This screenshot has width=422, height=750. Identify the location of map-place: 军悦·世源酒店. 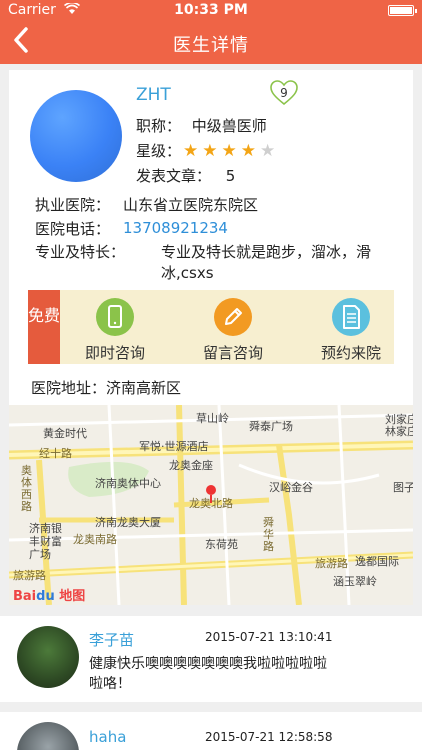
(174, 446).